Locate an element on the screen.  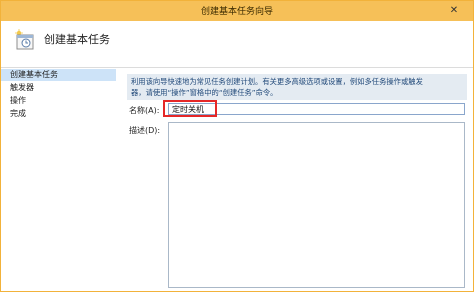
scheduled-task-wizard-icon is located at coordinates (24, 40).